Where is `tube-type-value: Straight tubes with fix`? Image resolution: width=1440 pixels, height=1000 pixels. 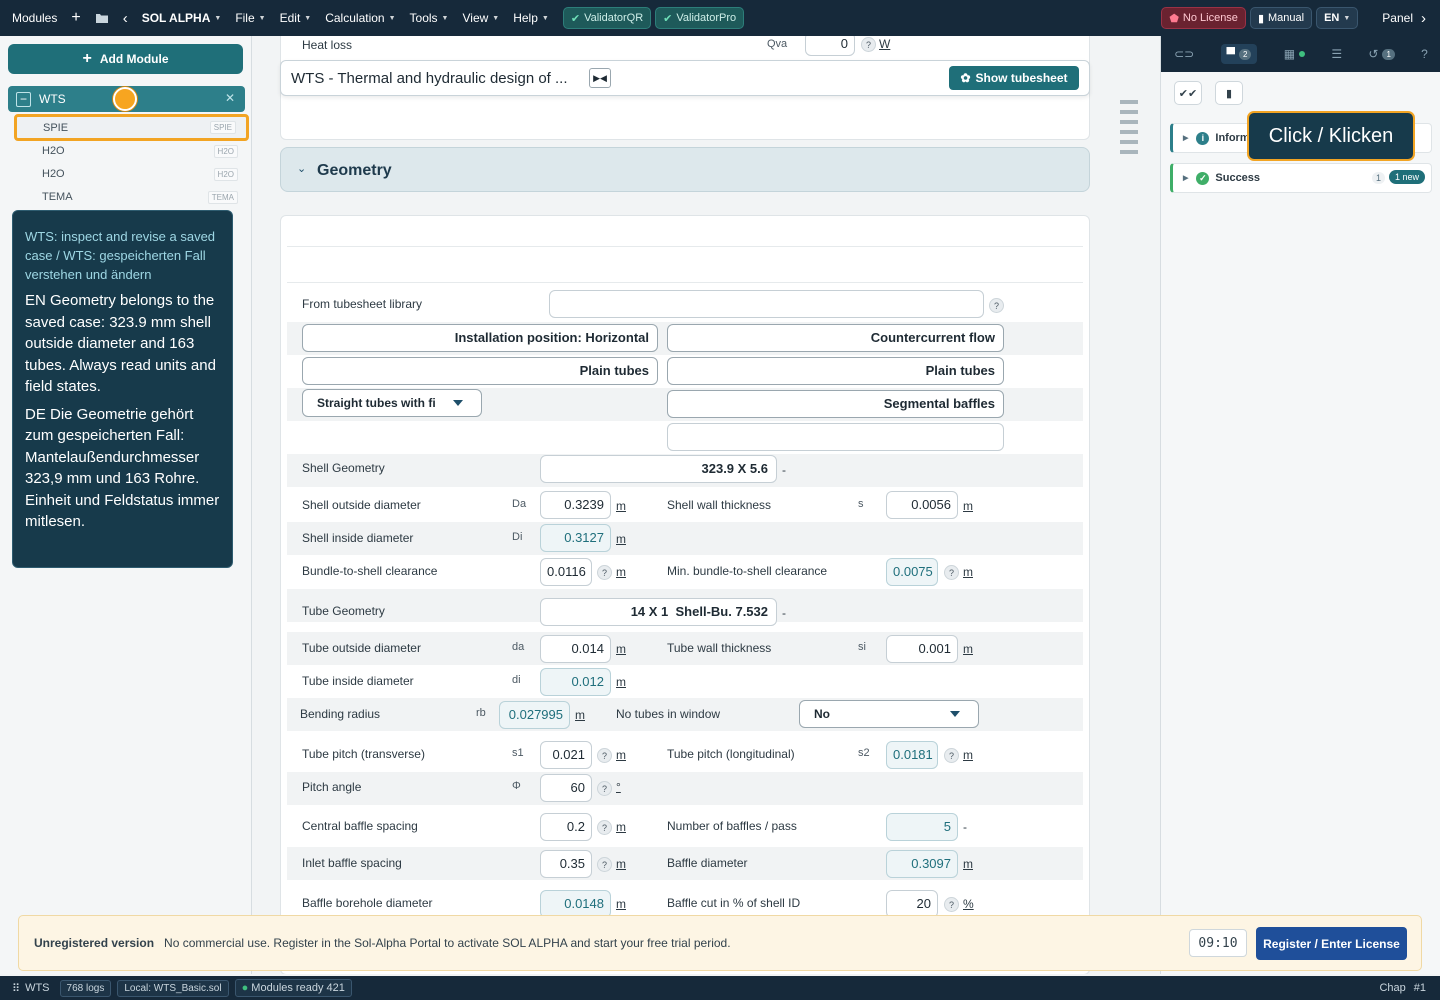
tube-type-value: Straight tubes with fix is located at coordinates (376, 403).